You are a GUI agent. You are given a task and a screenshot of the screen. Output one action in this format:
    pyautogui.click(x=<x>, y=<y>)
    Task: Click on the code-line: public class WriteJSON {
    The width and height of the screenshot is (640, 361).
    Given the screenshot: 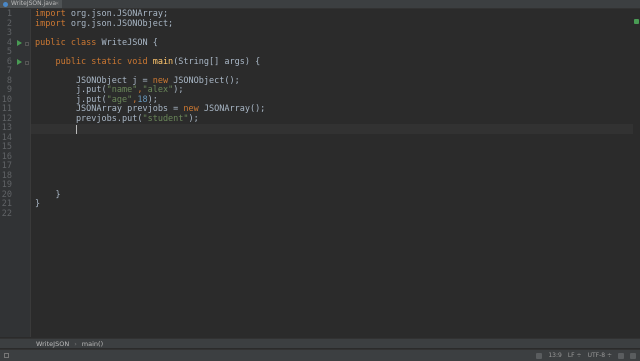 What is the action you would take?
    pyautogui.click(x=96, y=43)
    